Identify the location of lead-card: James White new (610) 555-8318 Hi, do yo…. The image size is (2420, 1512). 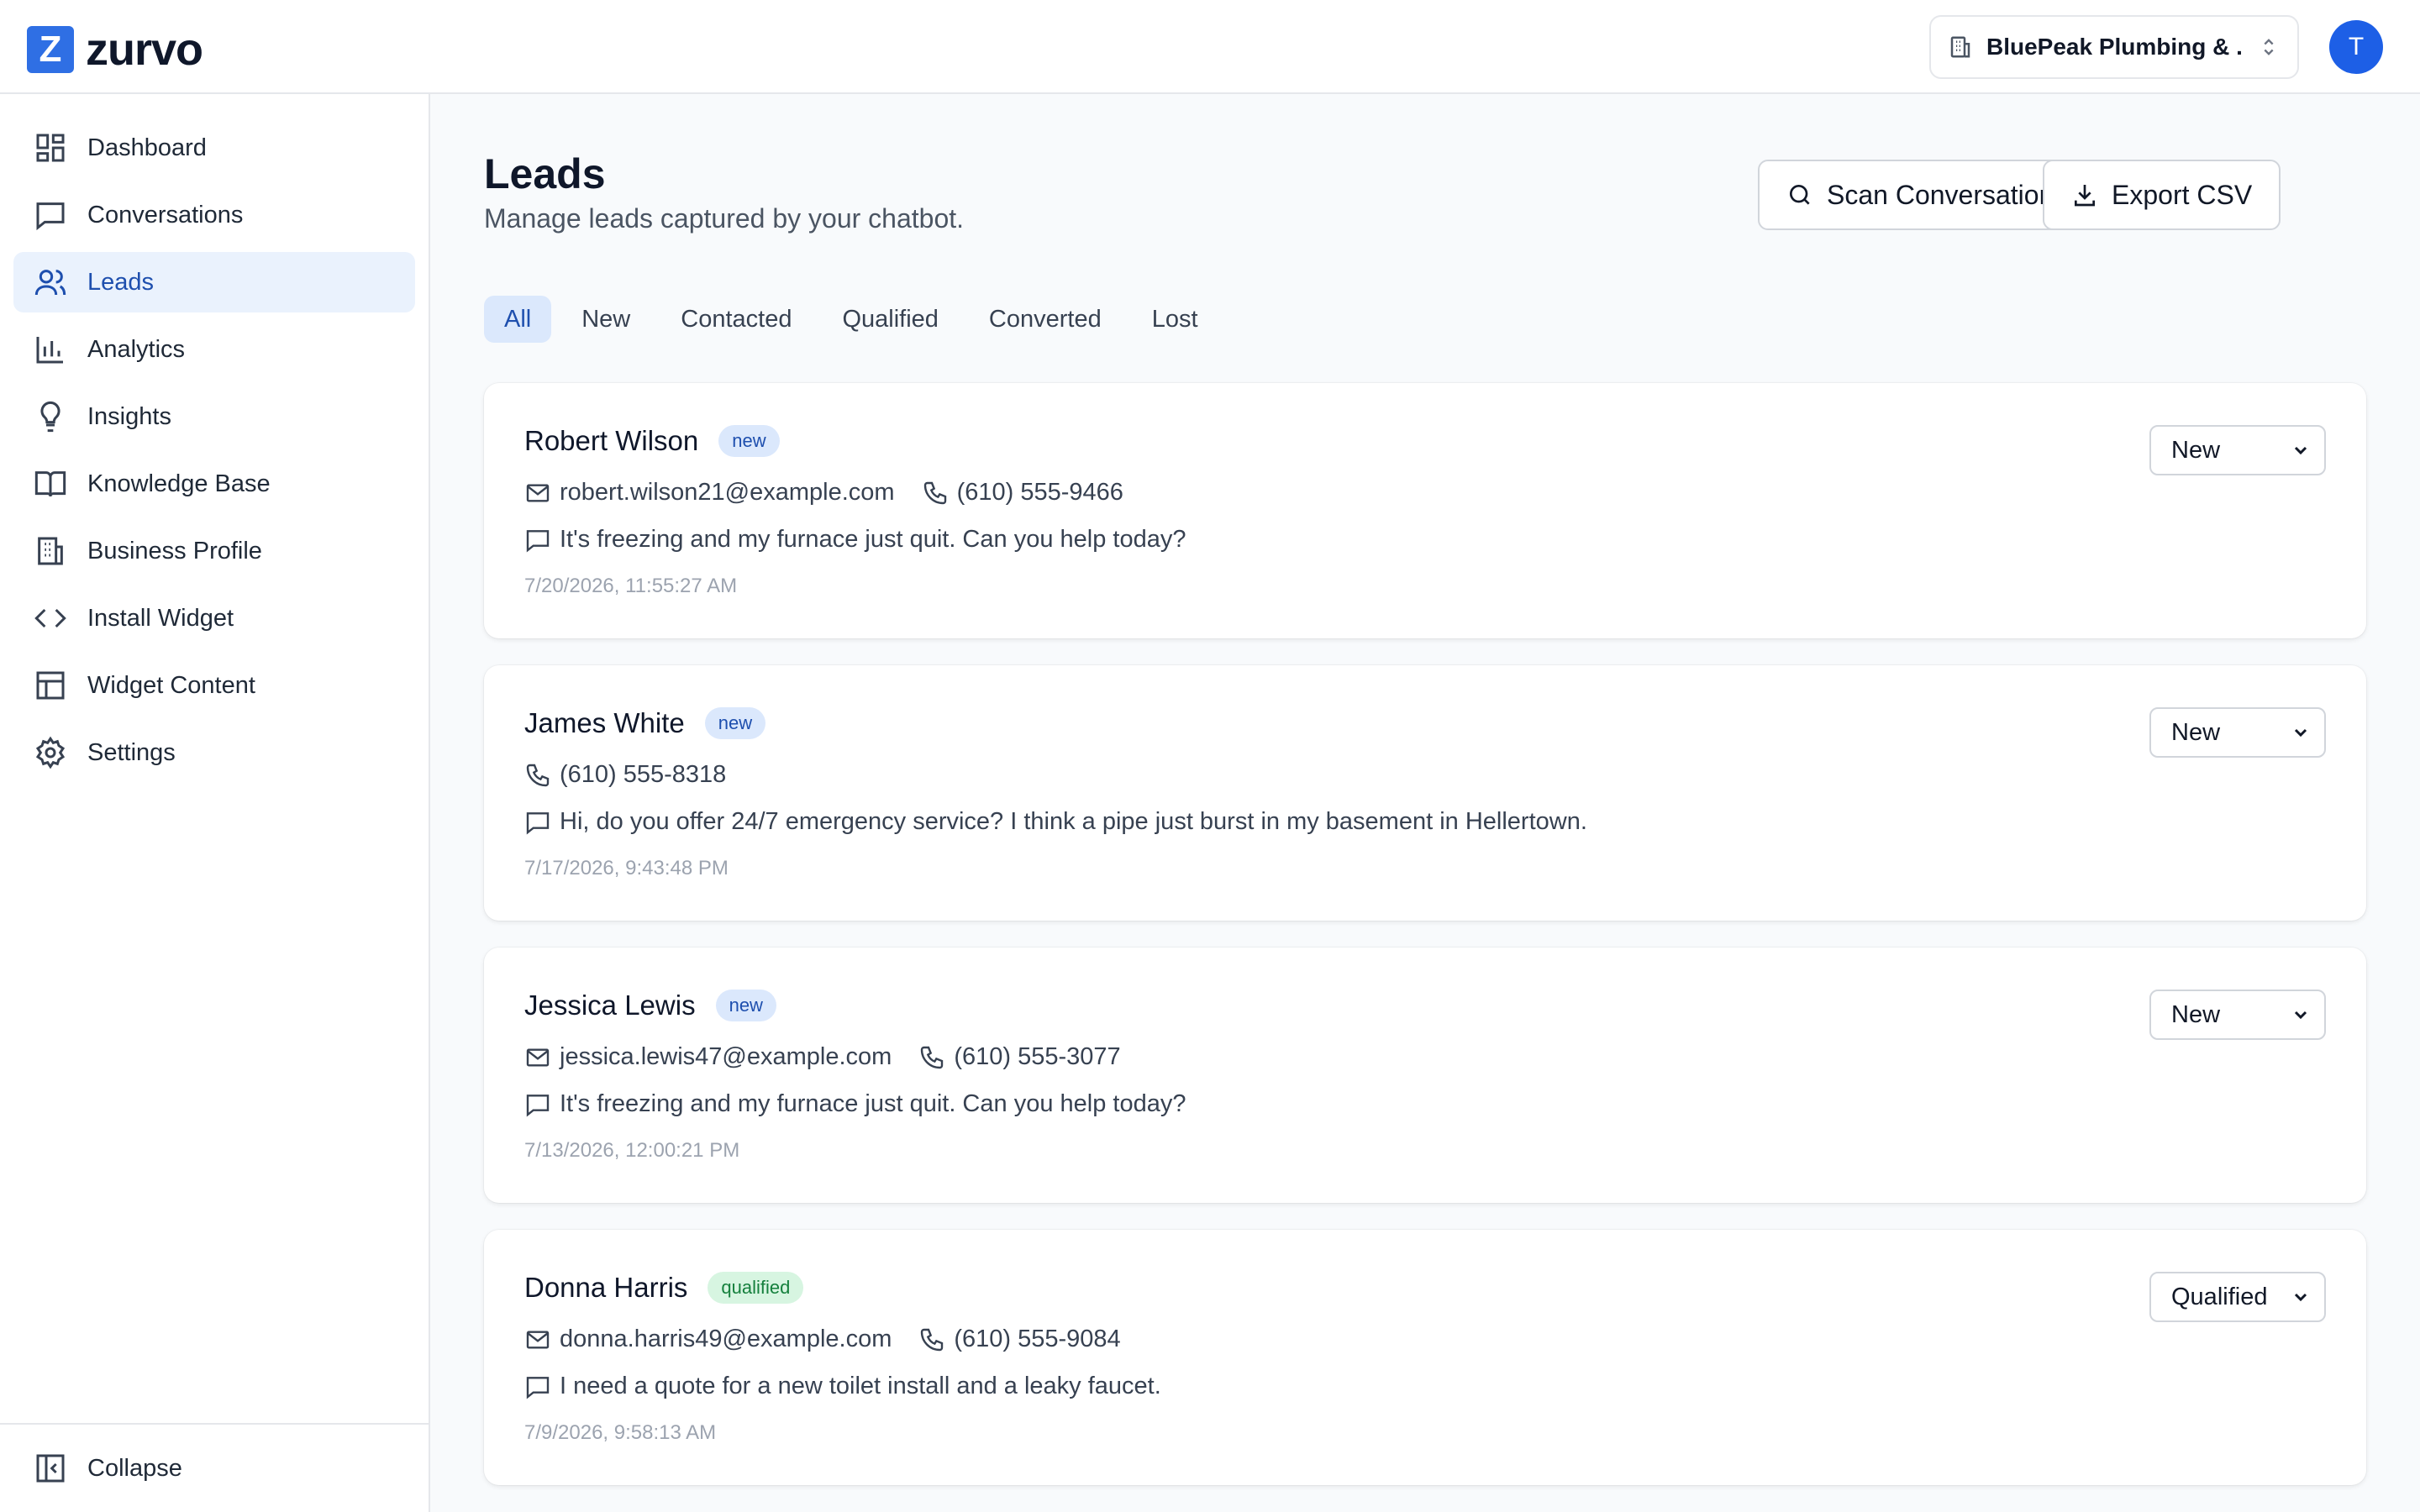
(1425, 793).